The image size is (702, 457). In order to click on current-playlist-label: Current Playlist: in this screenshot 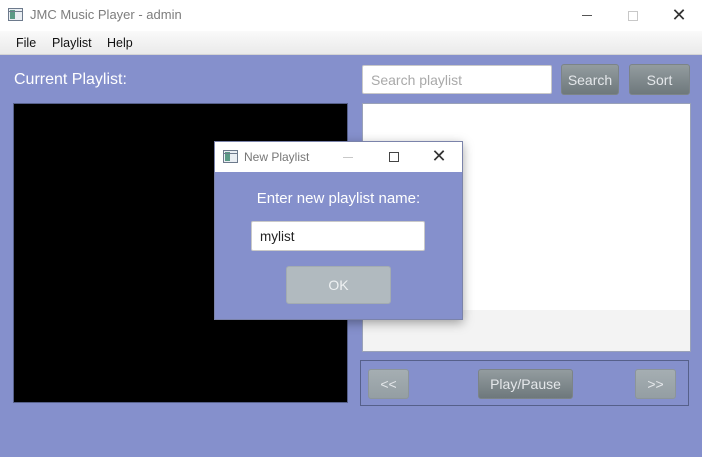, I will do `click(70, 79)`.